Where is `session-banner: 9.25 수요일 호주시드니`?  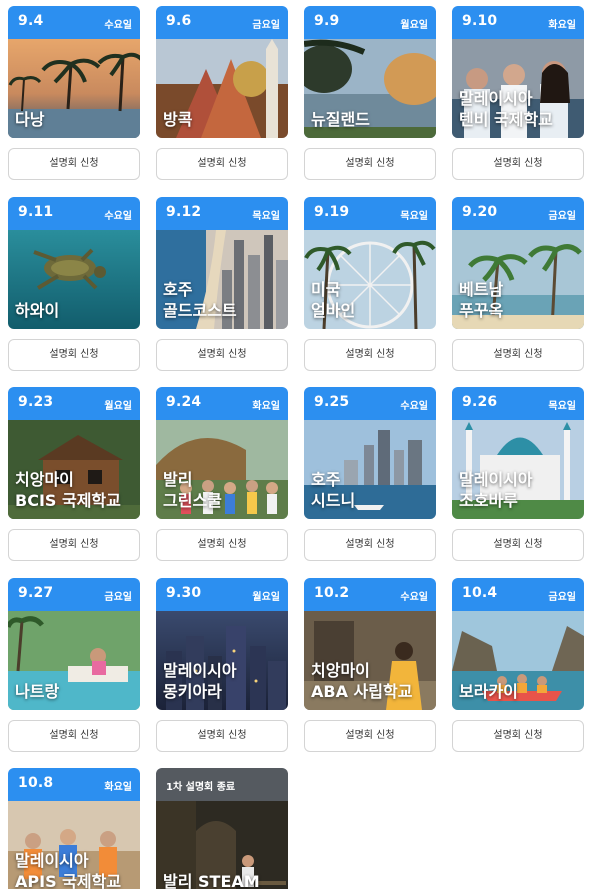 session-banner: 9.25 수요일 호주시드니 is located at coordinates (370, 453).